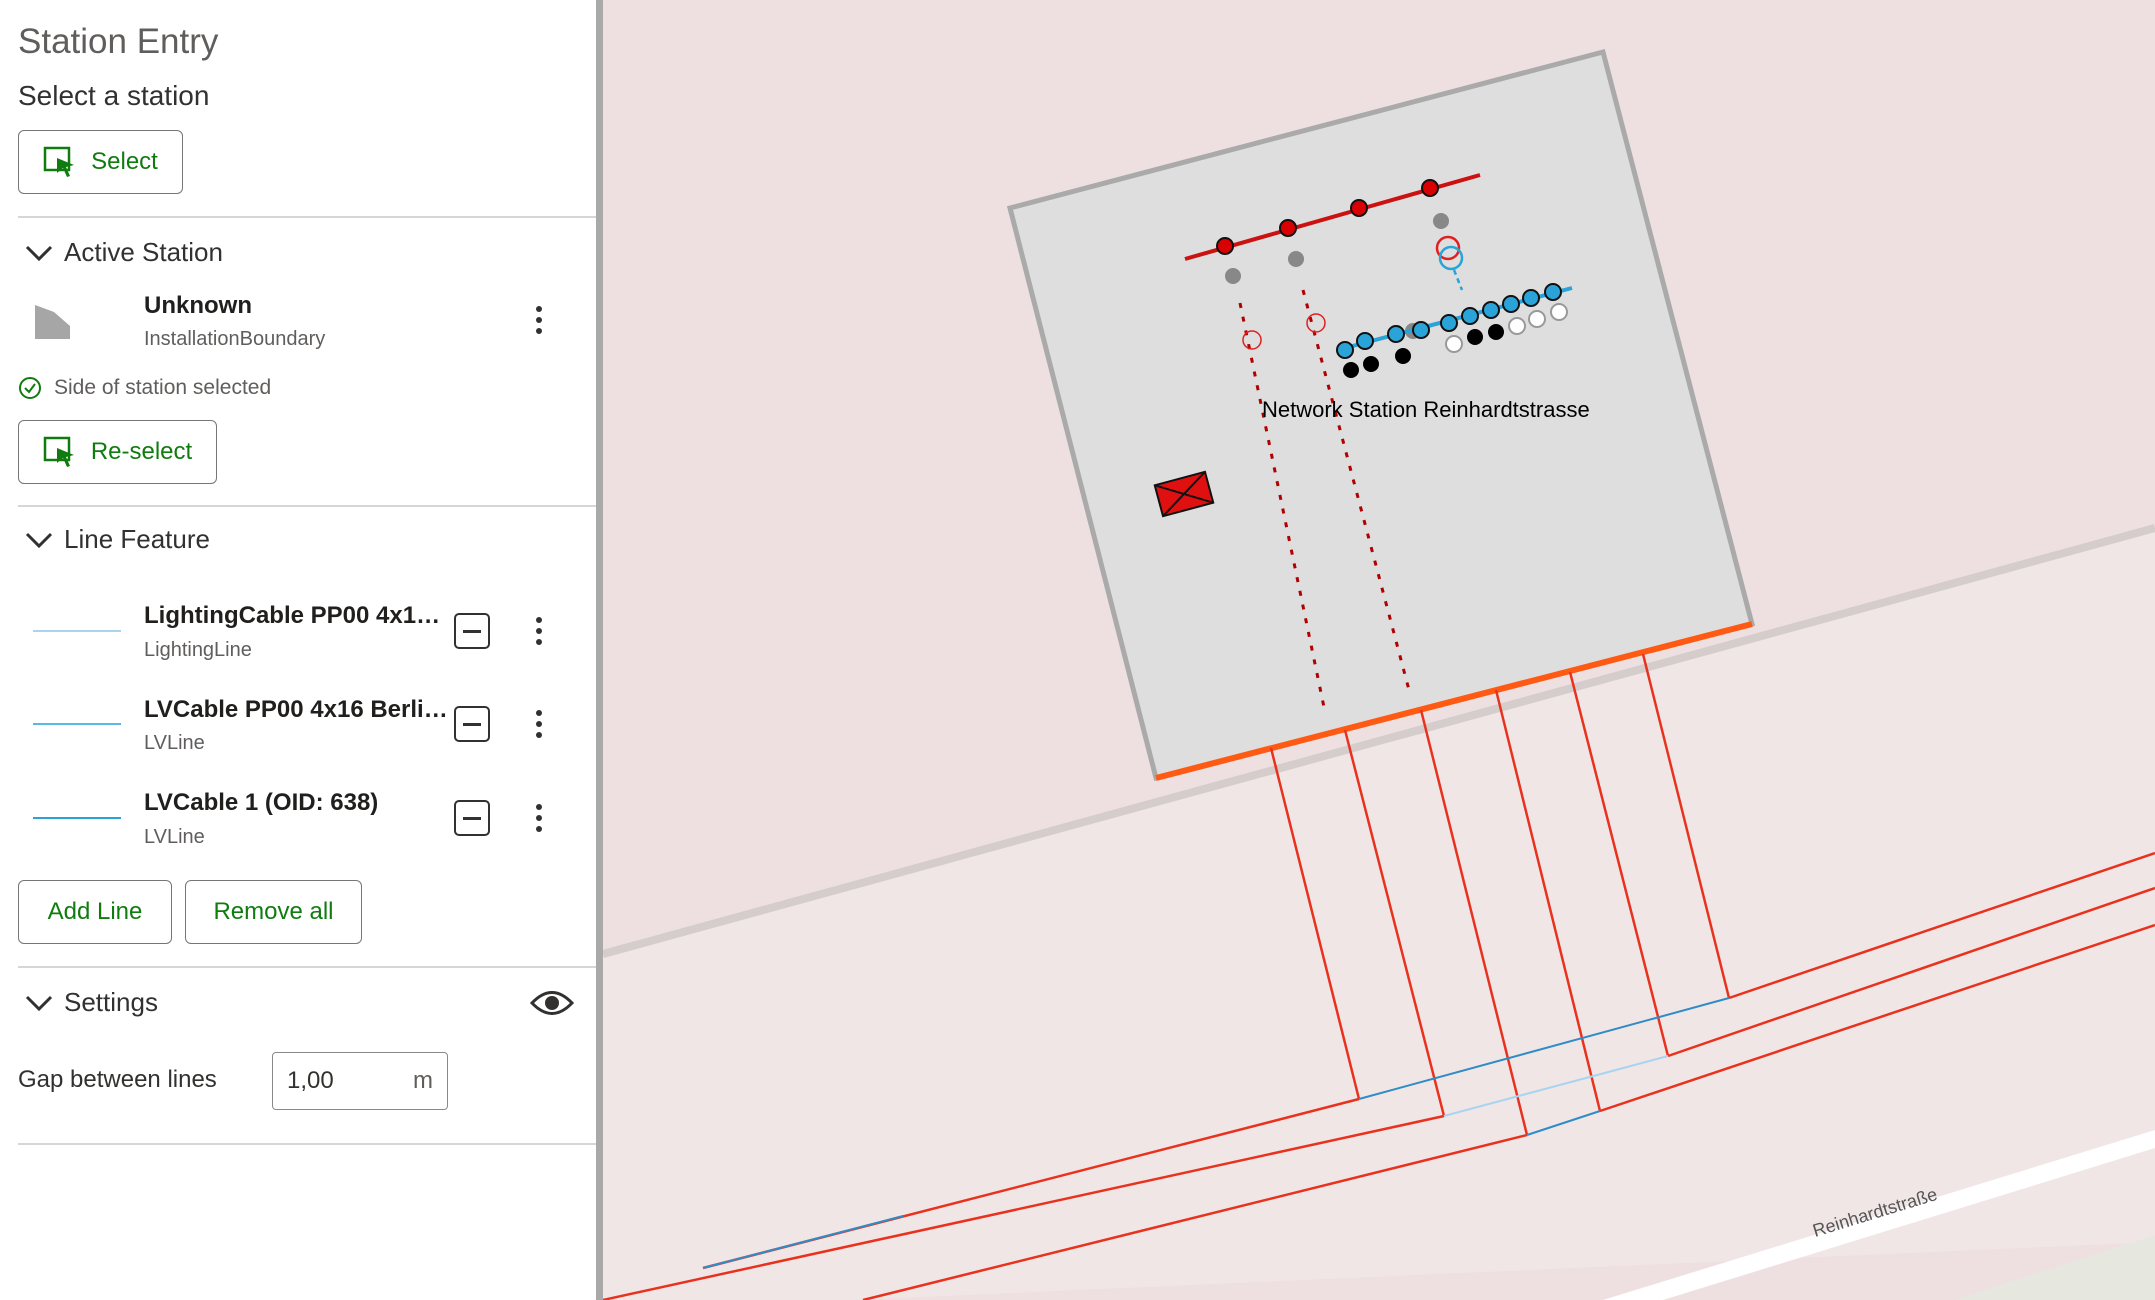  Describe the element at coordinates (1426, 409) in the screenshot. I see `station-label: Network Station Reinhardtstrasse` at that location.